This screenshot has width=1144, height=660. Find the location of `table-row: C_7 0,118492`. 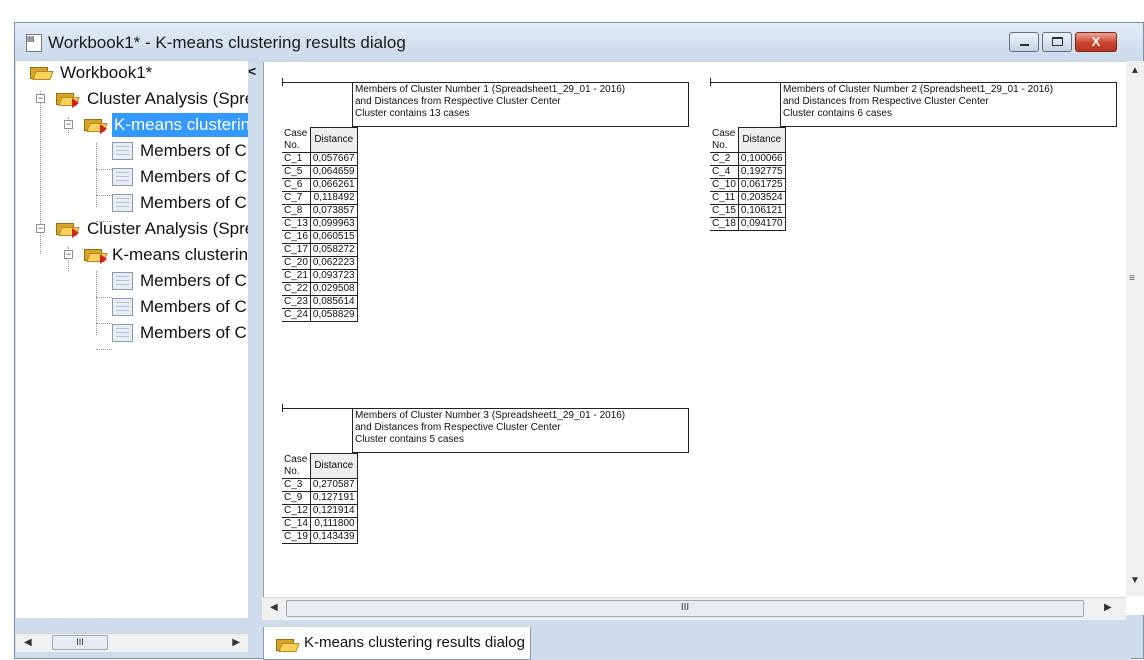

table-row: C_7 0,118492 is located at coordinates (320, 197).